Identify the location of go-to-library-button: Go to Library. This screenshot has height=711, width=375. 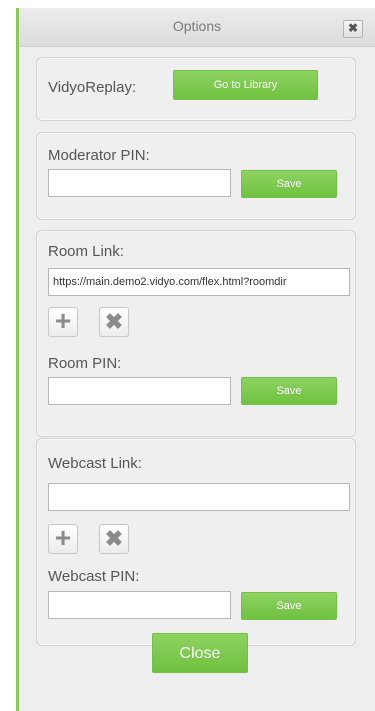
(245, 85).